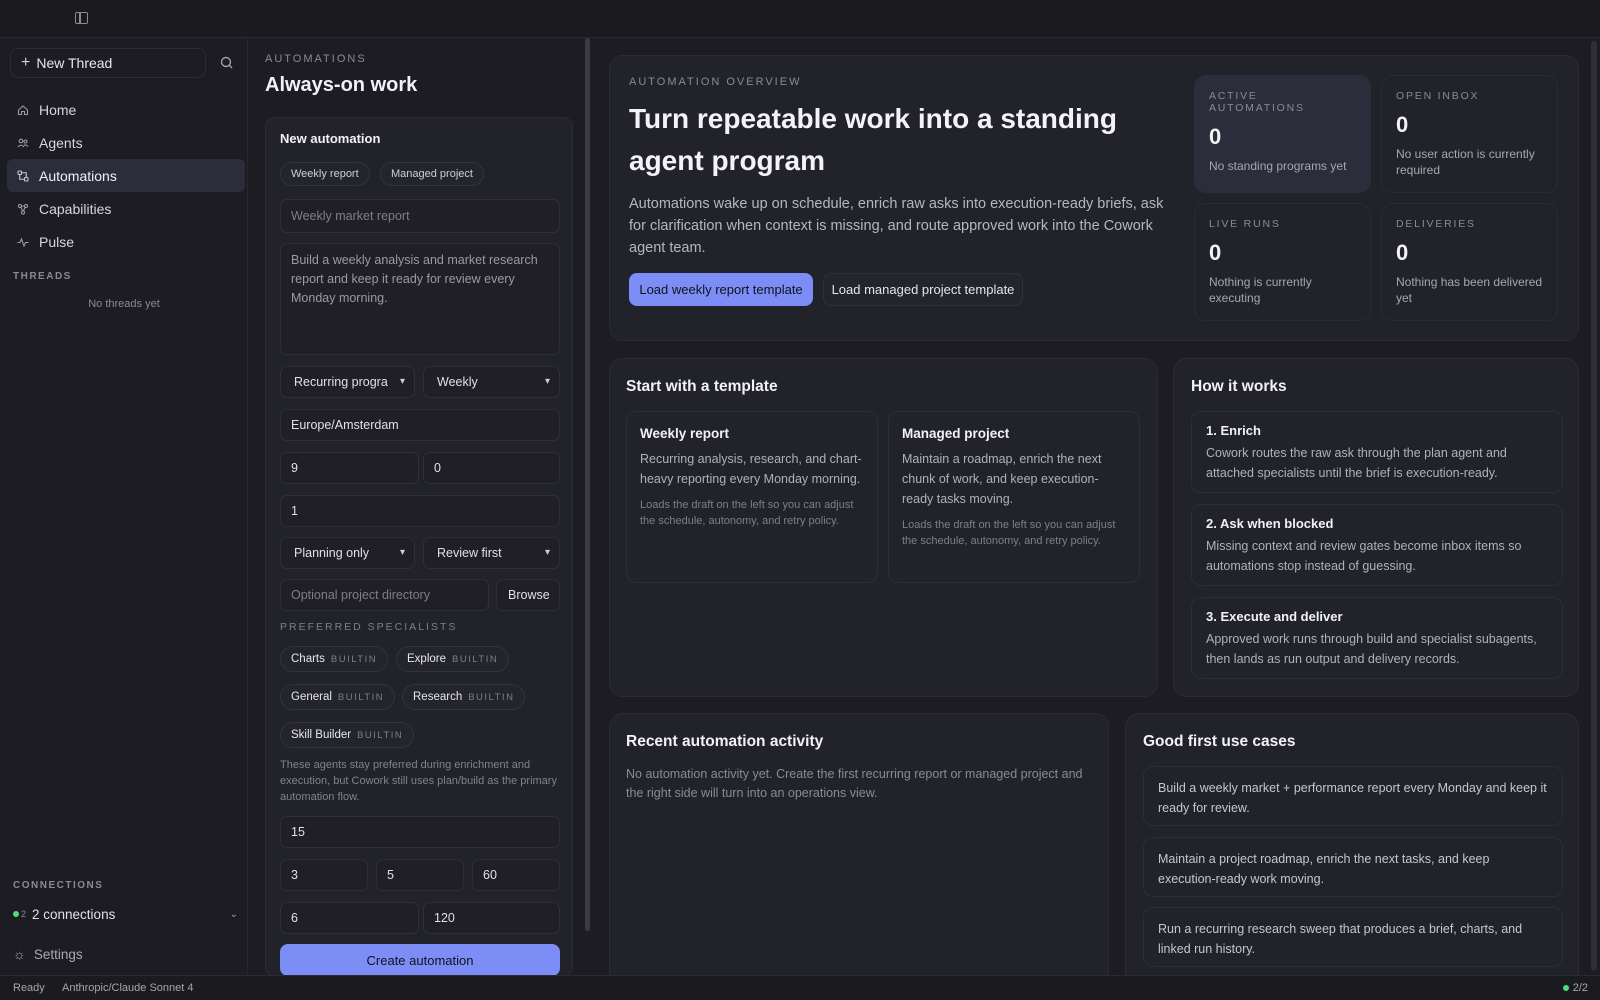 The image size is (1600, 1000). What do you see at coordinates (29, 988) in the screenshot?
I see `status-text: Ready` at bounding box center [29, 988].